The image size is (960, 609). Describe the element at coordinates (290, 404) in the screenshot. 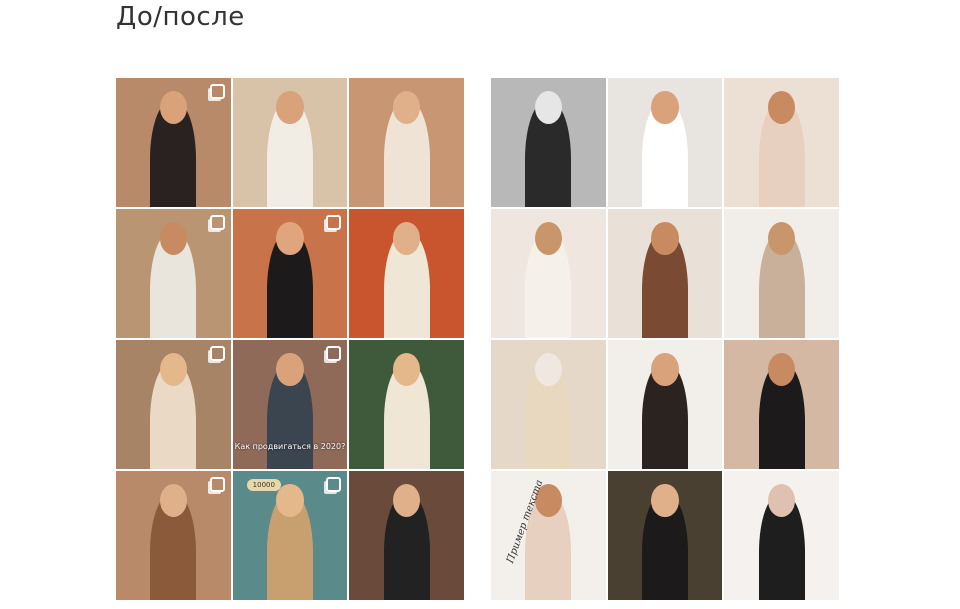

I see `before-photo-tile: Как продвигаться в 2020?` at that location.